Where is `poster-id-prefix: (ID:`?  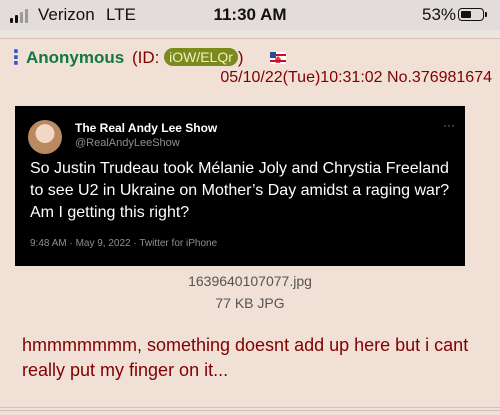 poster-id-prefix: (ID: is located at coordinates (148, 57).